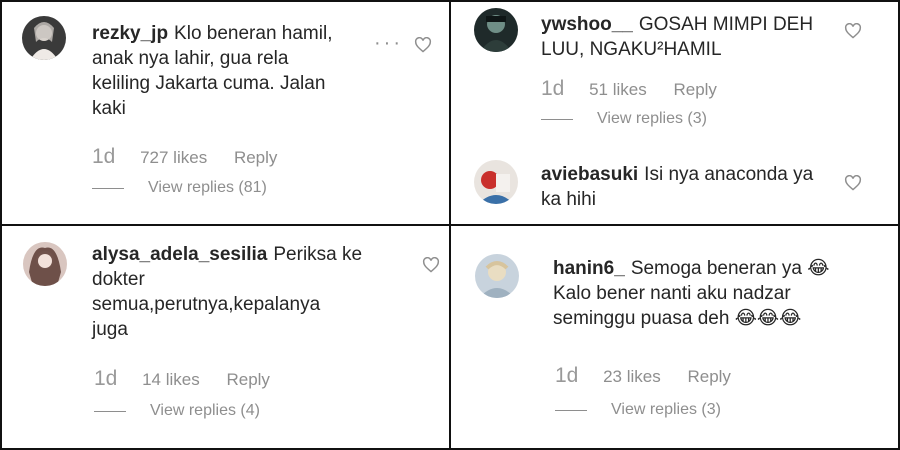 Image resolution: width=900 pixels, height=450 pixels. Describe the element at coordinates (206, 304) in the screenshot. I see `comment-line: semua,perutnya,kepalanya` at that location.